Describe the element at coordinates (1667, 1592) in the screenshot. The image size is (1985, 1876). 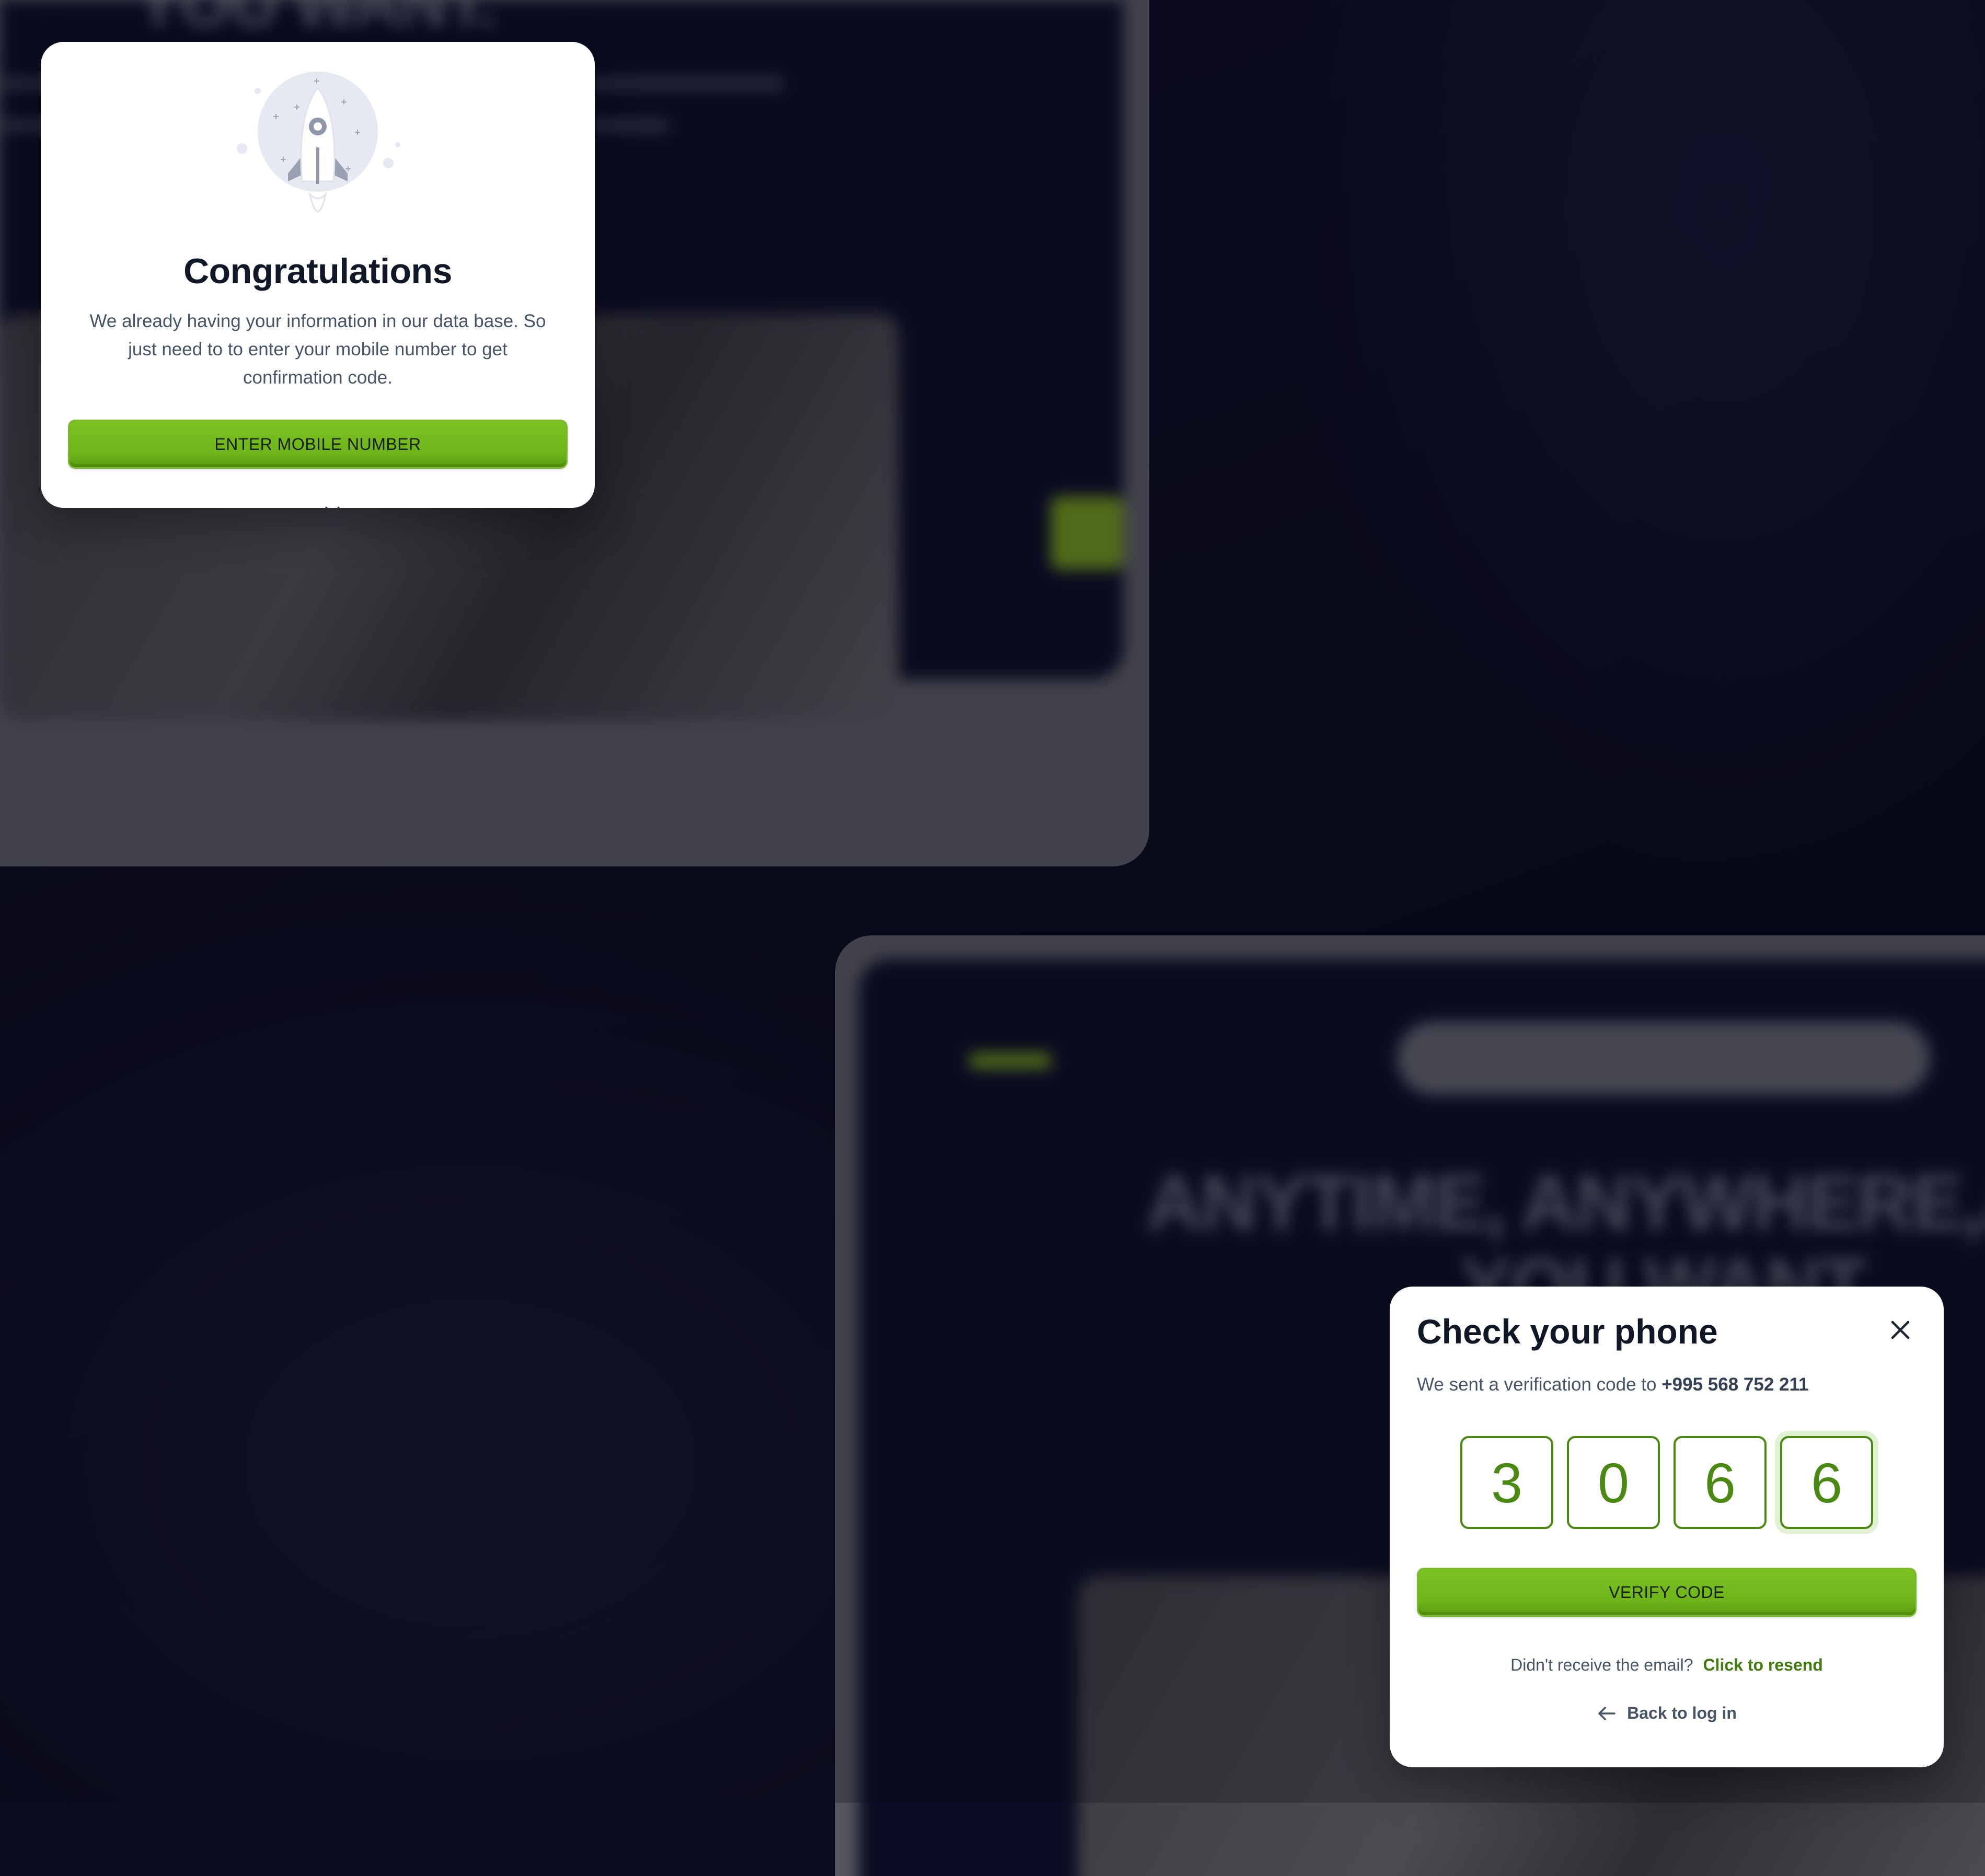
I see `verify-code-button: VERIFY CODE` at that location.